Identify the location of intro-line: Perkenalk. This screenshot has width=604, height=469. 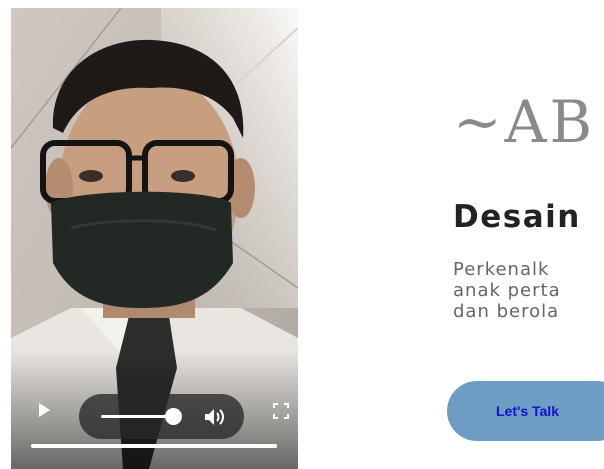
(501, 269).